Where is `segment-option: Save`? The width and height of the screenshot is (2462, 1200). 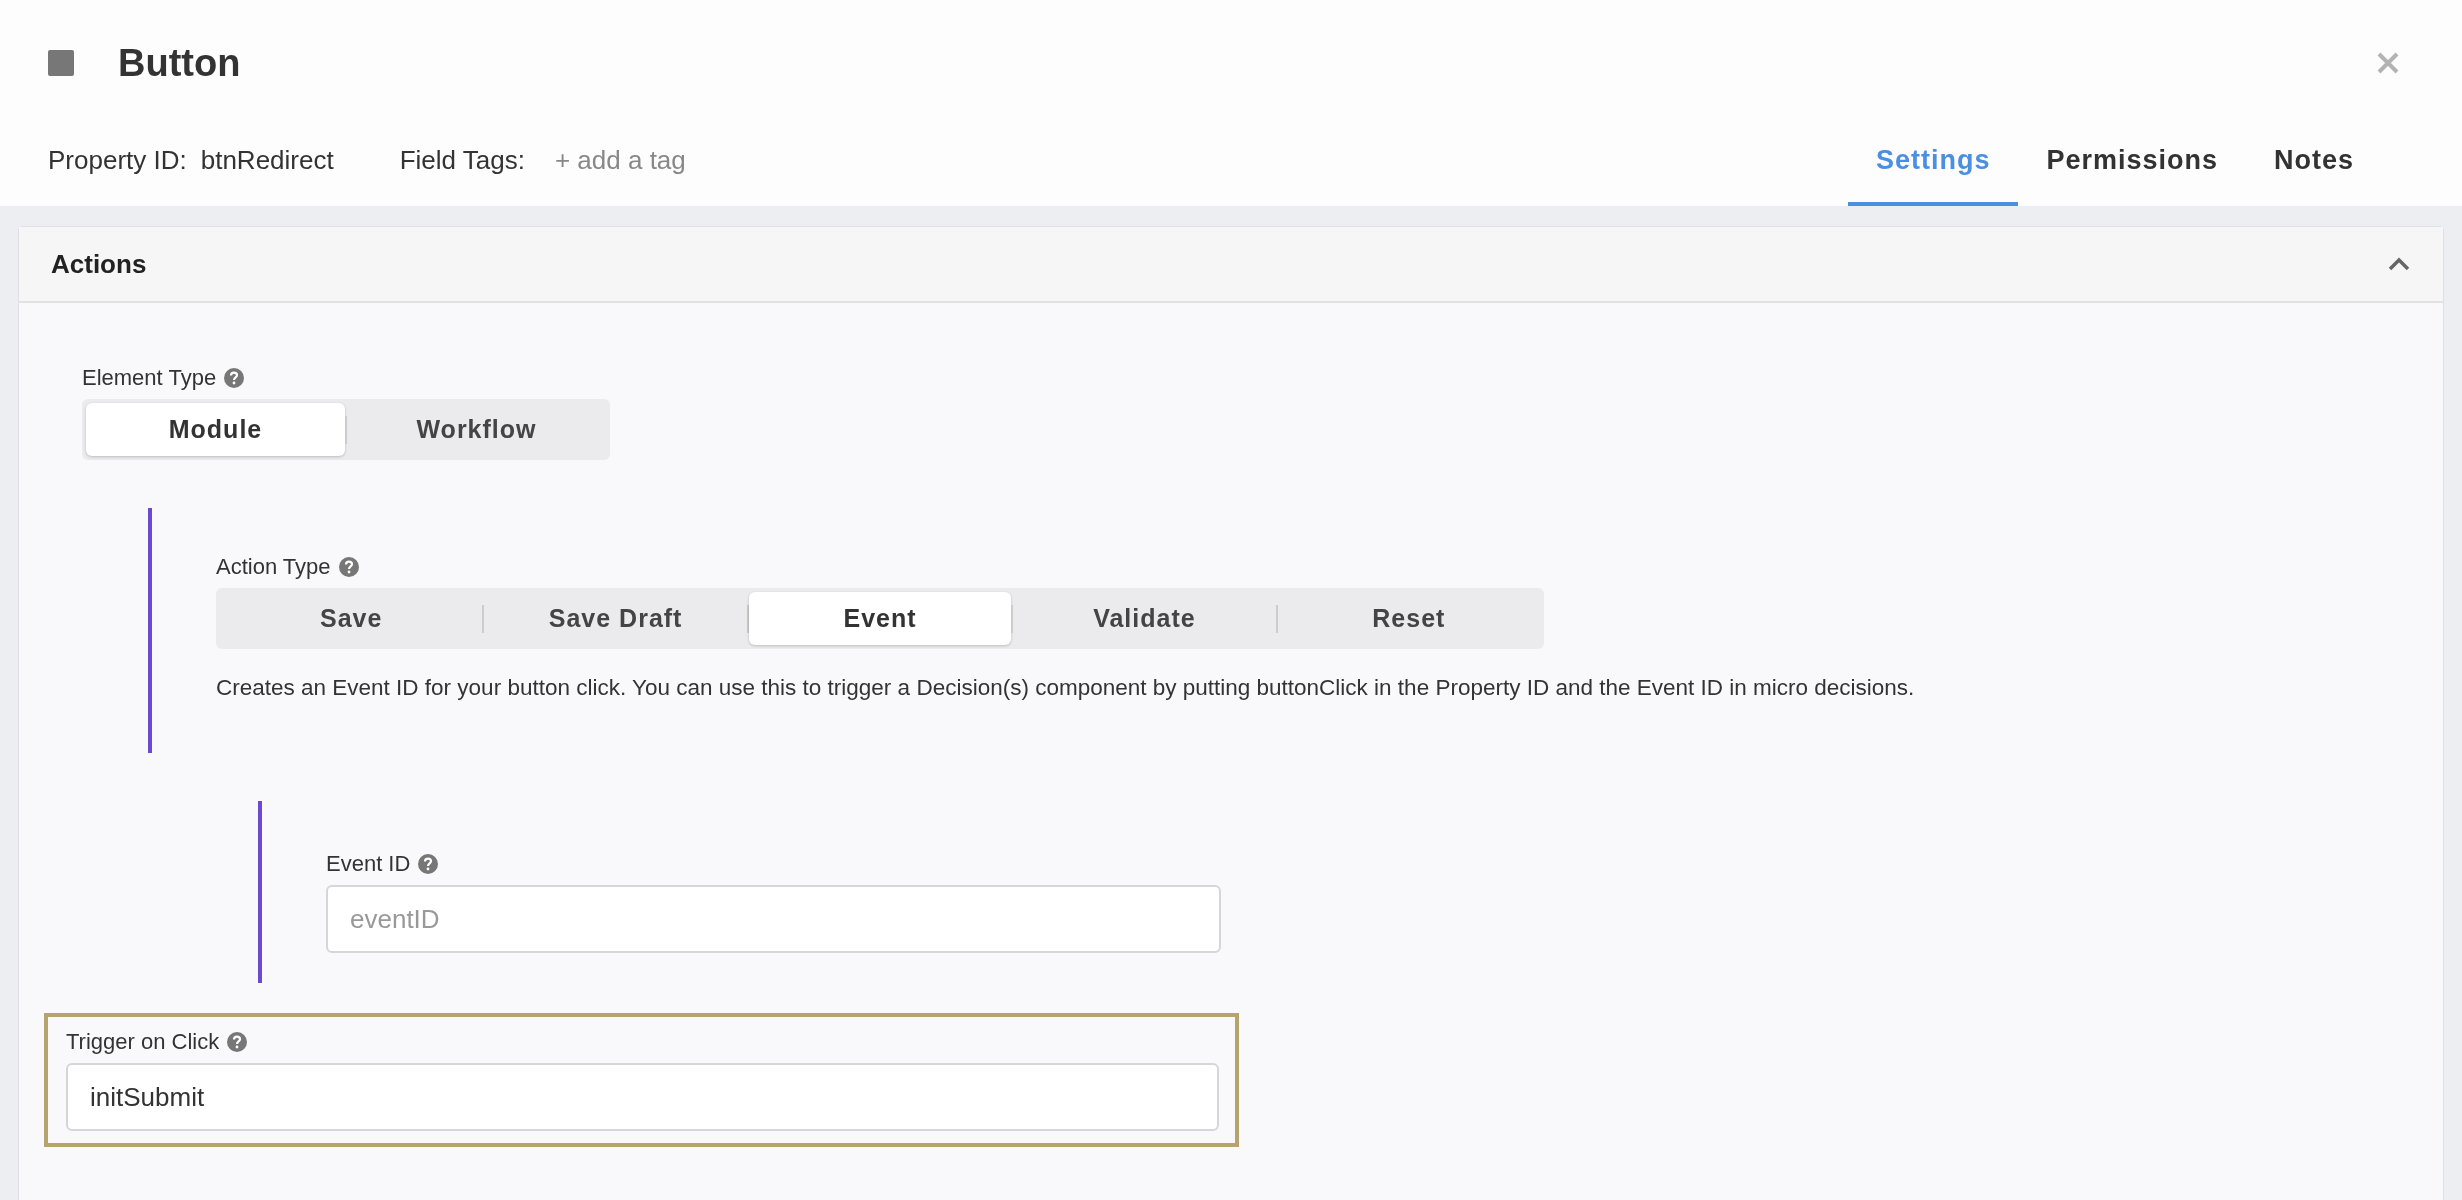
segment-option: Save is located at coordinates (351, 618).